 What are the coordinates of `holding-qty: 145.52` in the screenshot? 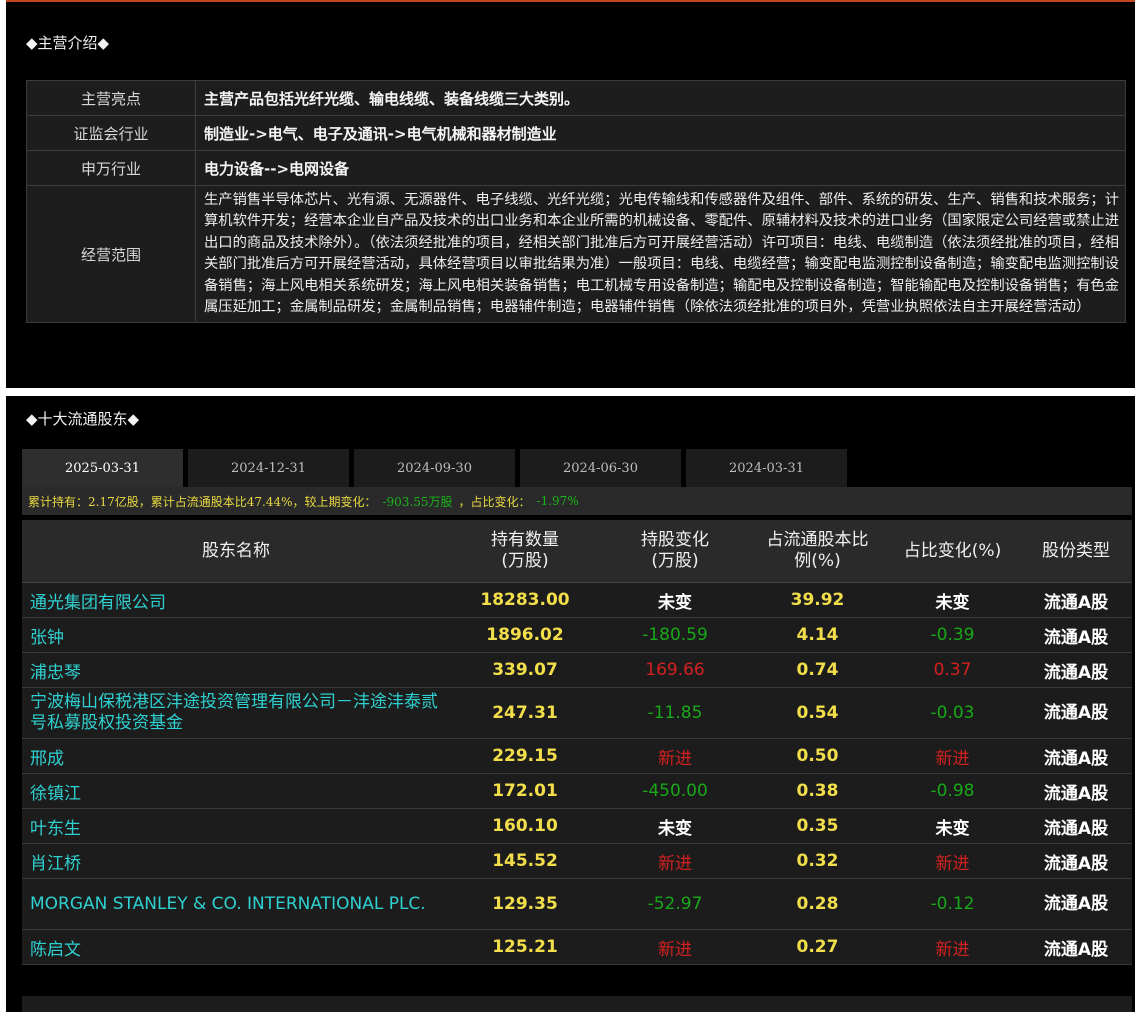 It's located at (525, 861).